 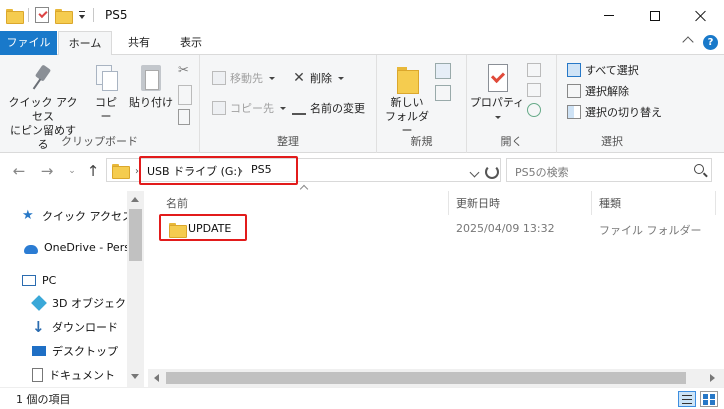 What do you see at coordinates (497, 93) in the screenshot?
I see `properties-button: プロパティ` at bounding box center [497, 93].